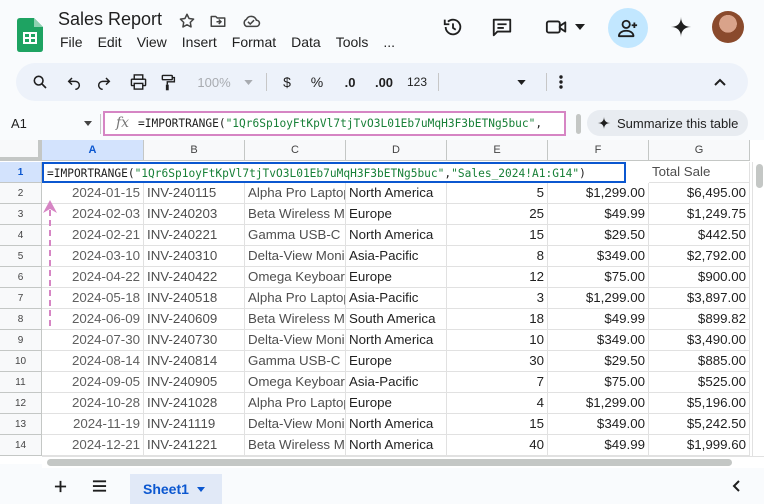 The image size is (764, 504). I want to click on cell-g12: $5,196.00, so click(699, 403).